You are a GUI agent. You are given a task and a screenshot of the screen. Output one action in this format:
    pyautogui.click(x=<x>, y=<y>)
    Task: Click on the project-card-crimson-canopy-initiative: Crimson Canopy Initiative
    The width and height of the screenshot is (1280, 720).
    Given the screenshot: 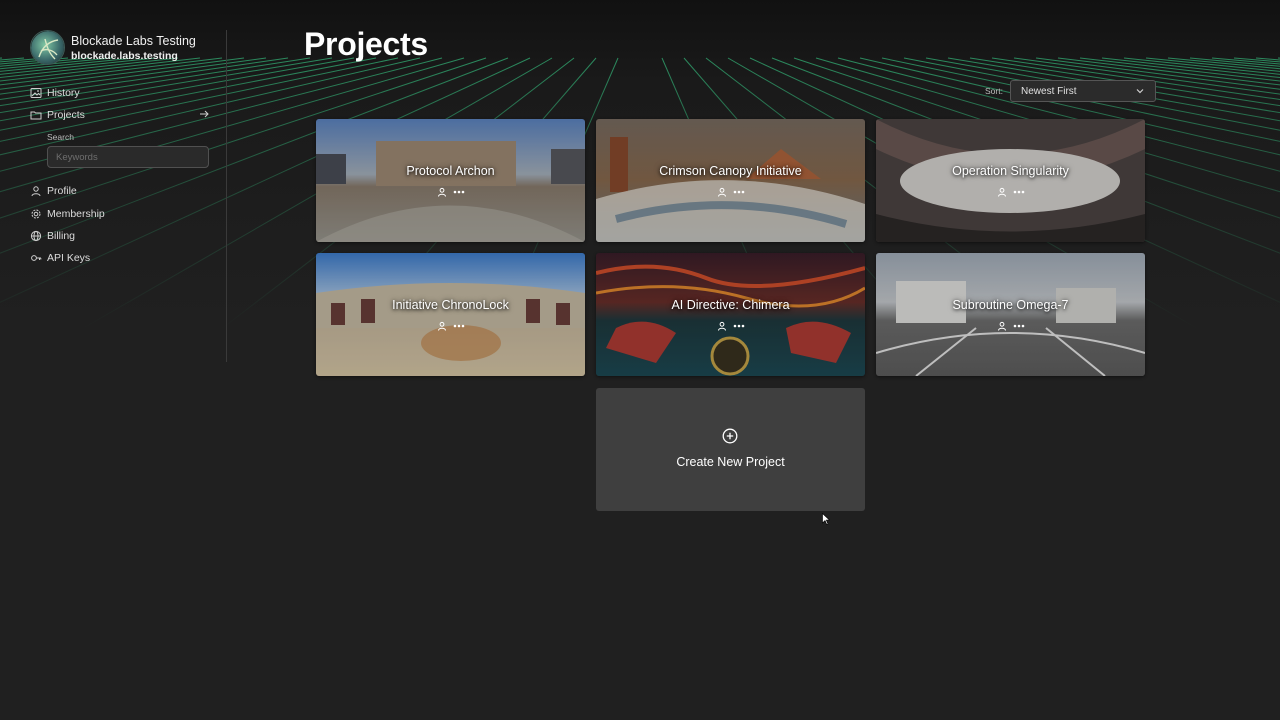 What is the action you would take?
    pyautogui.click(x=730, y=180)
    